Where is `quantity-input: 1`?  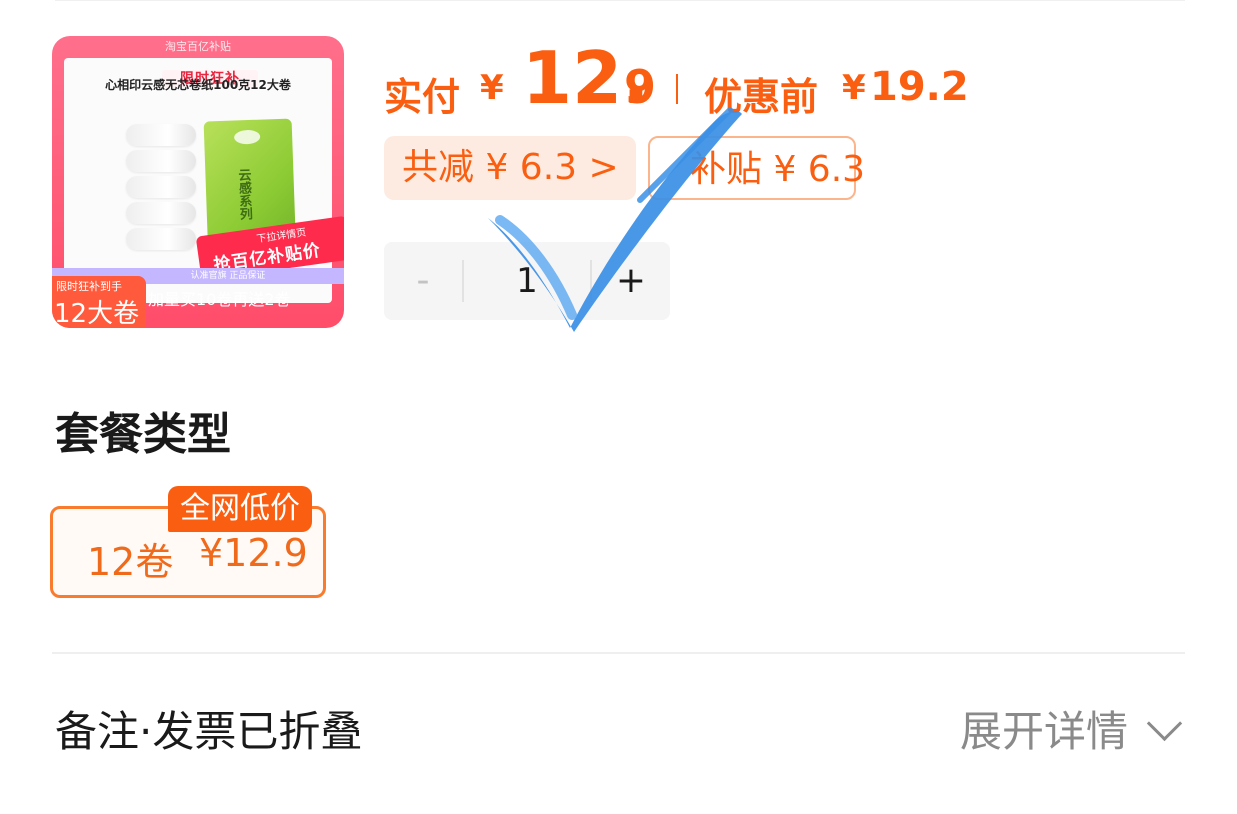
quantity-input: 1 is located at coordinates (527, 281).